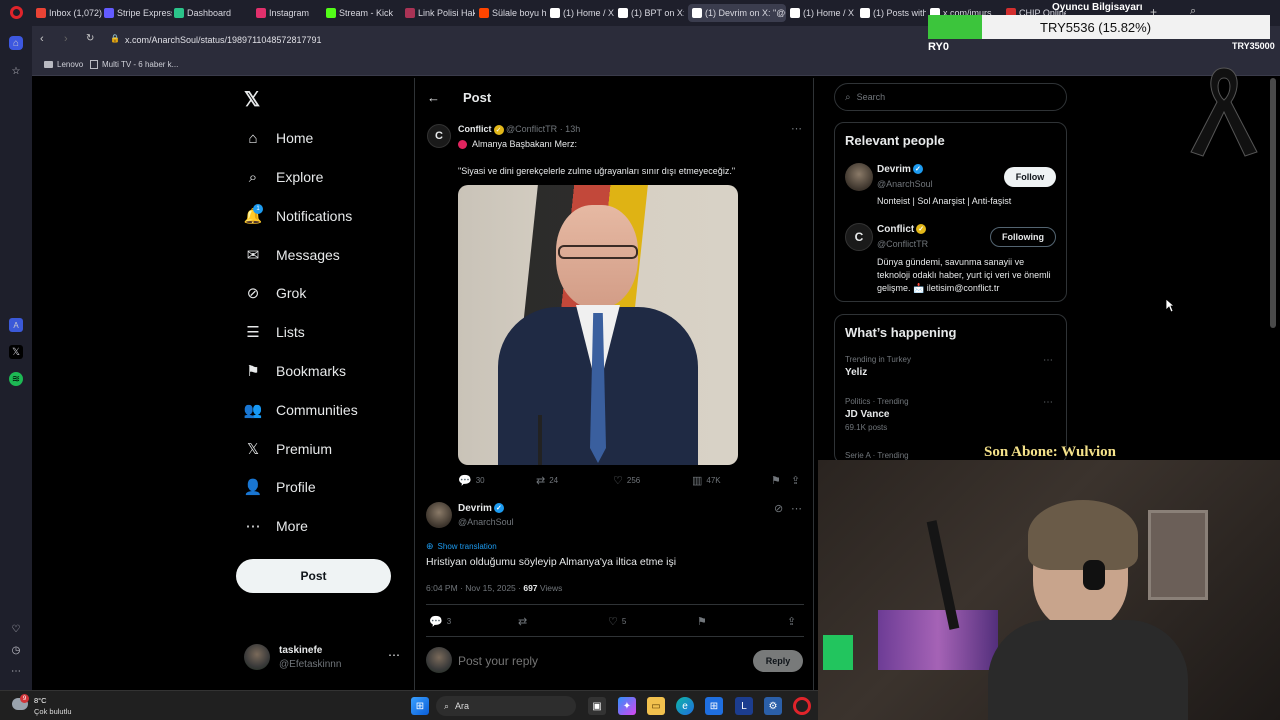 The width and height of the screenshot is (1280, 720). What do you see at coordinates (16, 352) in the screenshot?
I see `x-app-icon: 𝕏` at bounding box center [16, 352].